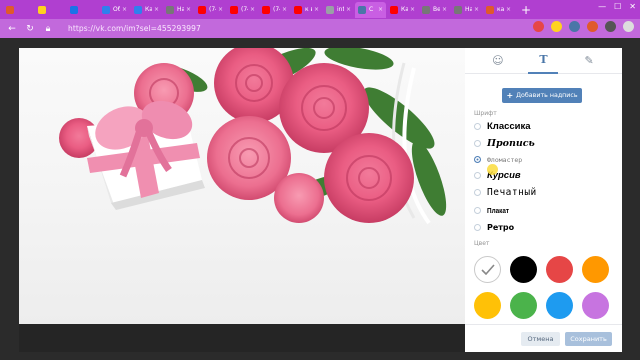 The image size is (640, 360). I want to click on browser-tab: С ×, so click(370, 9).